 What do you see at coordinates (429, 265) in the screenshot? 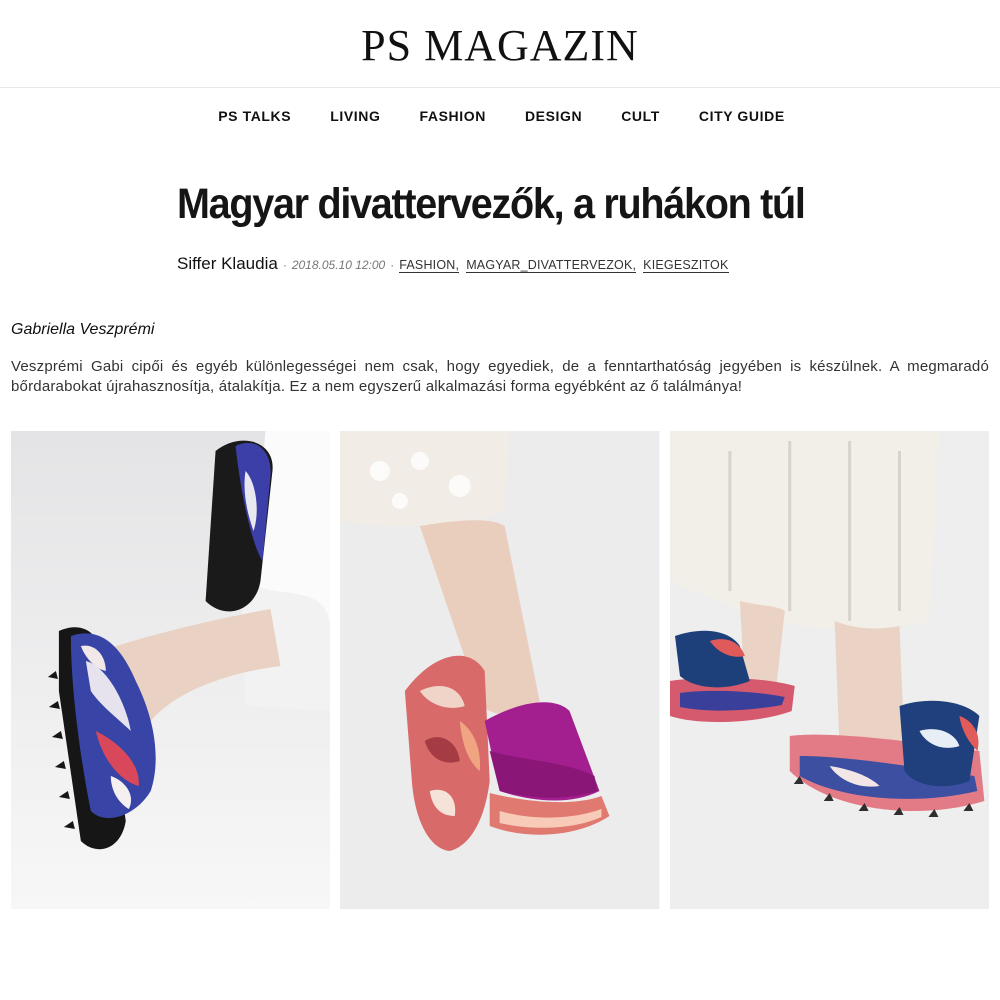
I see `tag-fashion: FASHION,` at bounding box center [429, 265].